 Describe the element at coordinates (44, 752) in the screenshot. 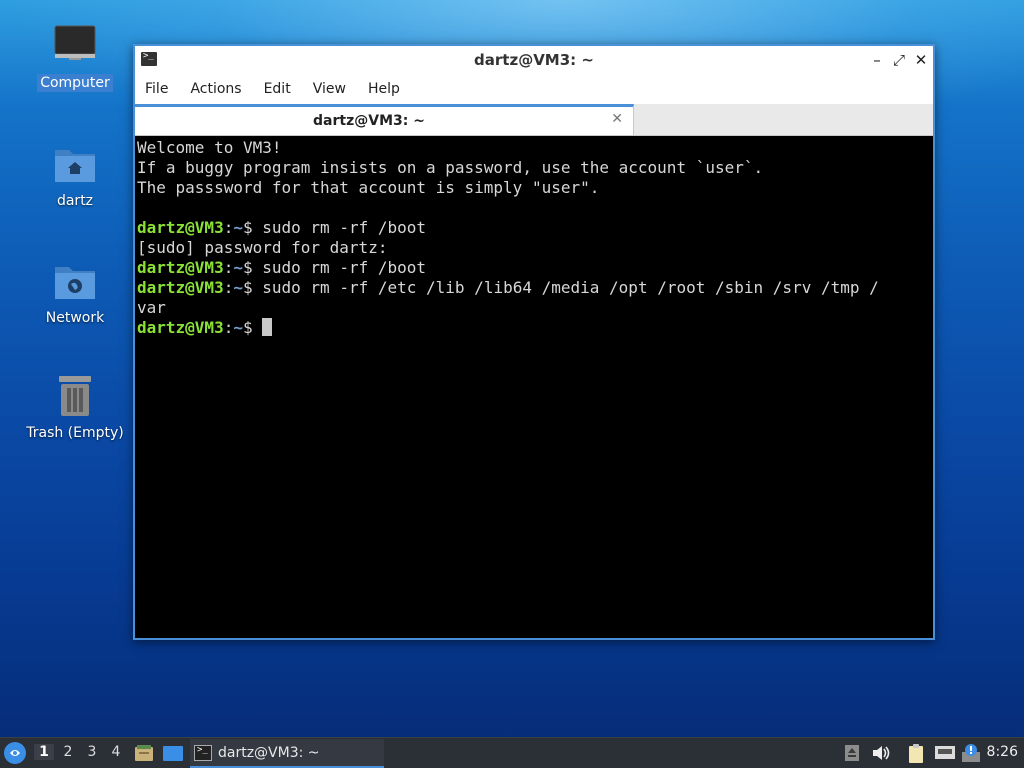

I see `workspace-1: 1` at that location.